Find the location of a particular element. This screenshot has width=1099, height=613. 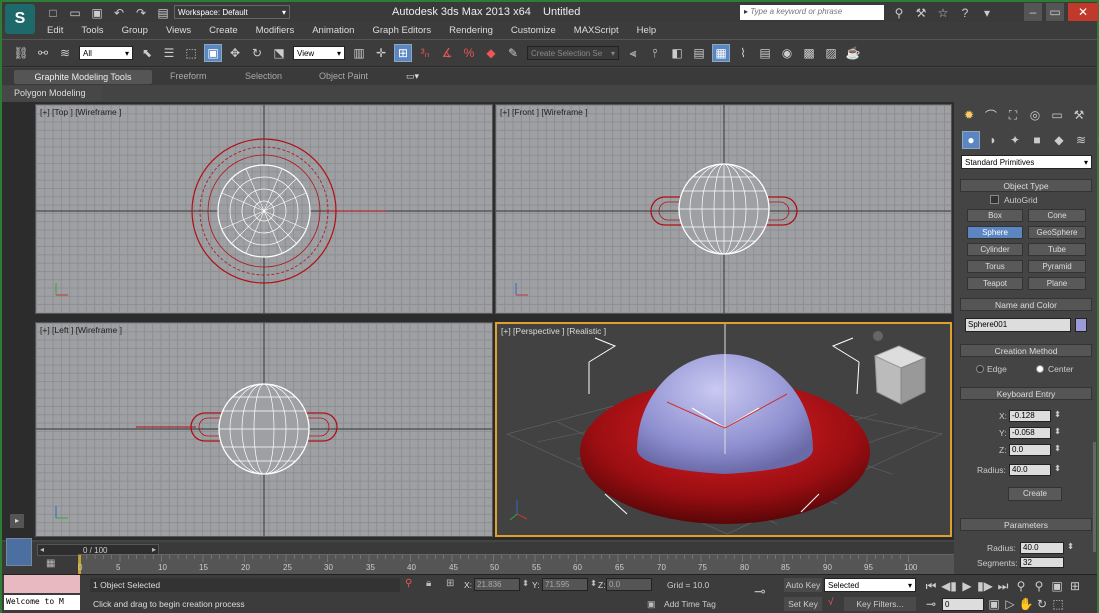

current-frame-input: 0 is located at coordinates (963, 604).